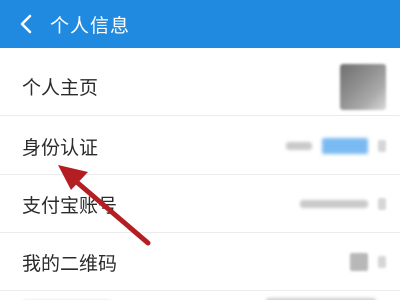 The width and height of the screenshot is (400, 300). What do you see at coordinates (359, 262) in the screenshot?
I see `qr-code-icon` at bounding box center [359, 262].